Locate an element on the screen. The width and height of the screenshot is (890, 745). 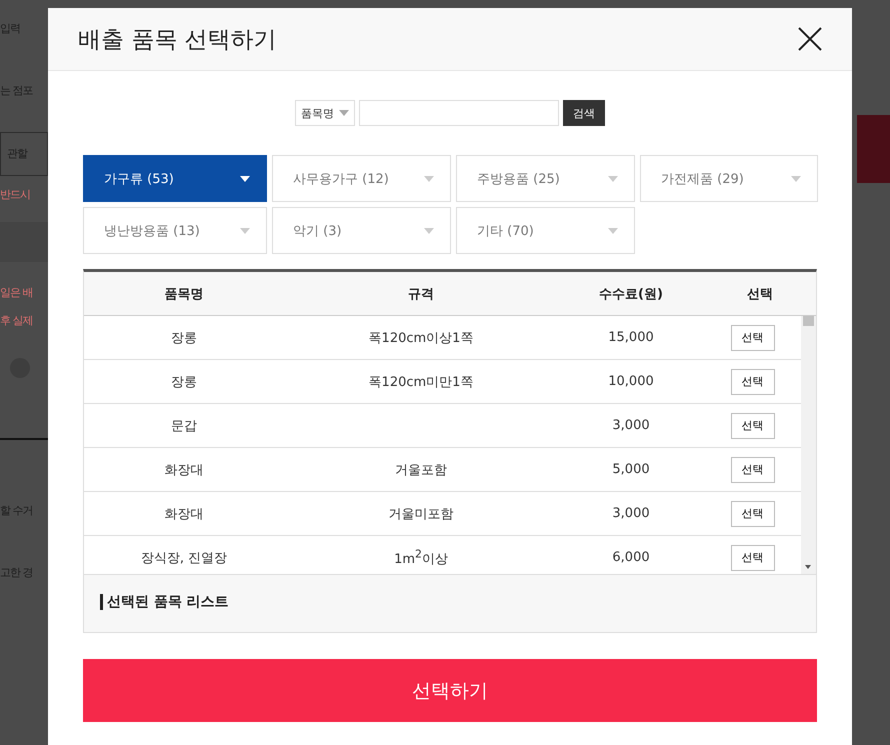
table-cell-text: 폭120cm이상1쪽 is located at coordinates (421, 338).